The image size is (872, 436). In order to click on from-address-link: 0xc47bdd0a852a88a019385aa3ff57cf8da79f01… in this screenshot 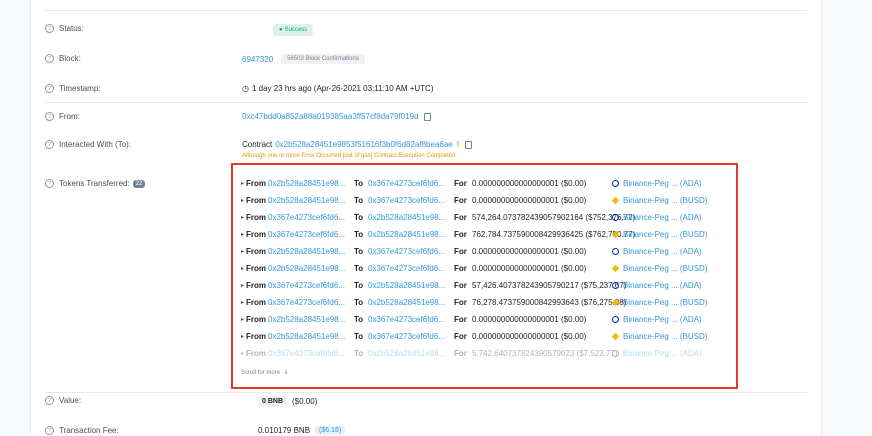, I will do `click(330, 116)`.